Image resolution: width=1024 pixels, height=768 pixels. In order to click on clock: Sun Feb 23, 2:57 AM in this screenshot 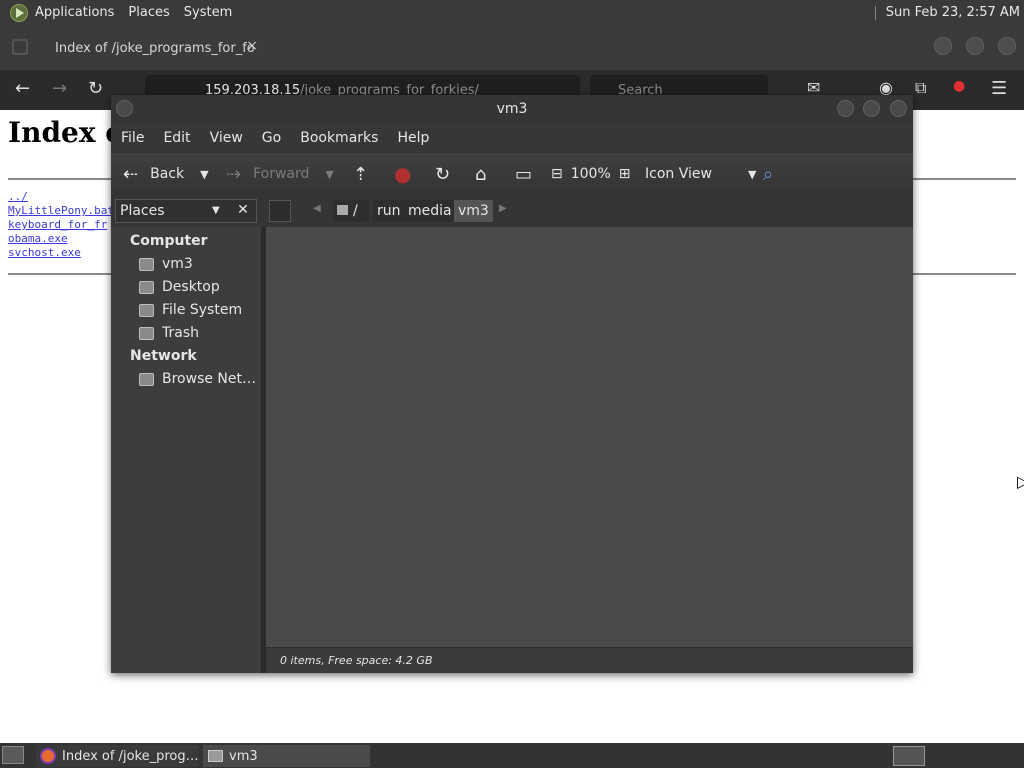, I will do `click(953, 12)`.